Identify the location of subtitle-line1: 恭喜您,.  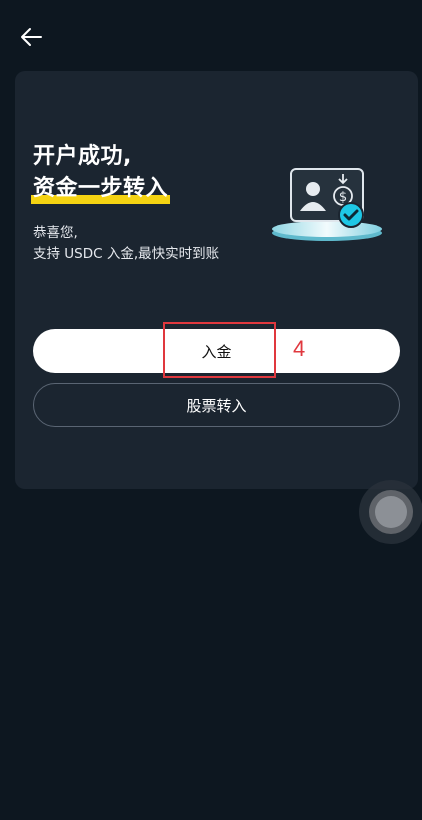
(55, 233).